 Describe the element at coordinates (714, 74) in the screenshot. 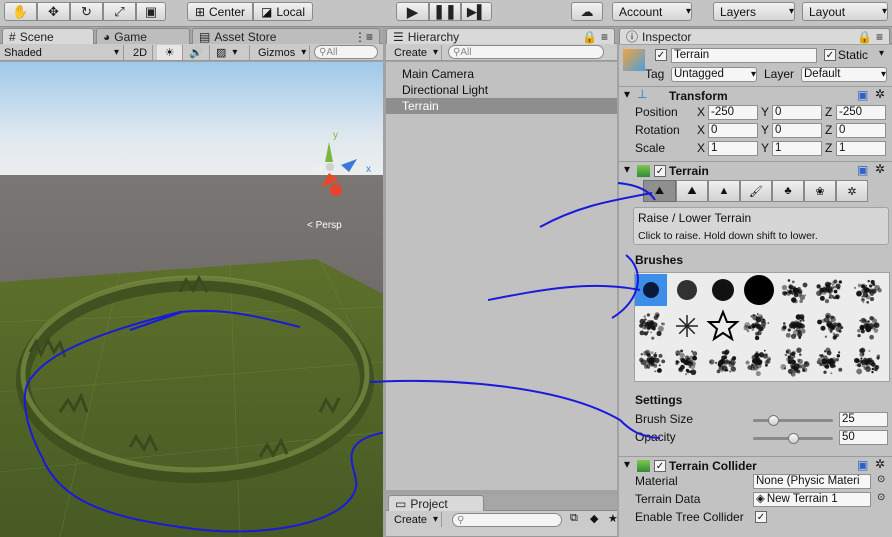

I see `tag-dropdown: Untagged` at that location.